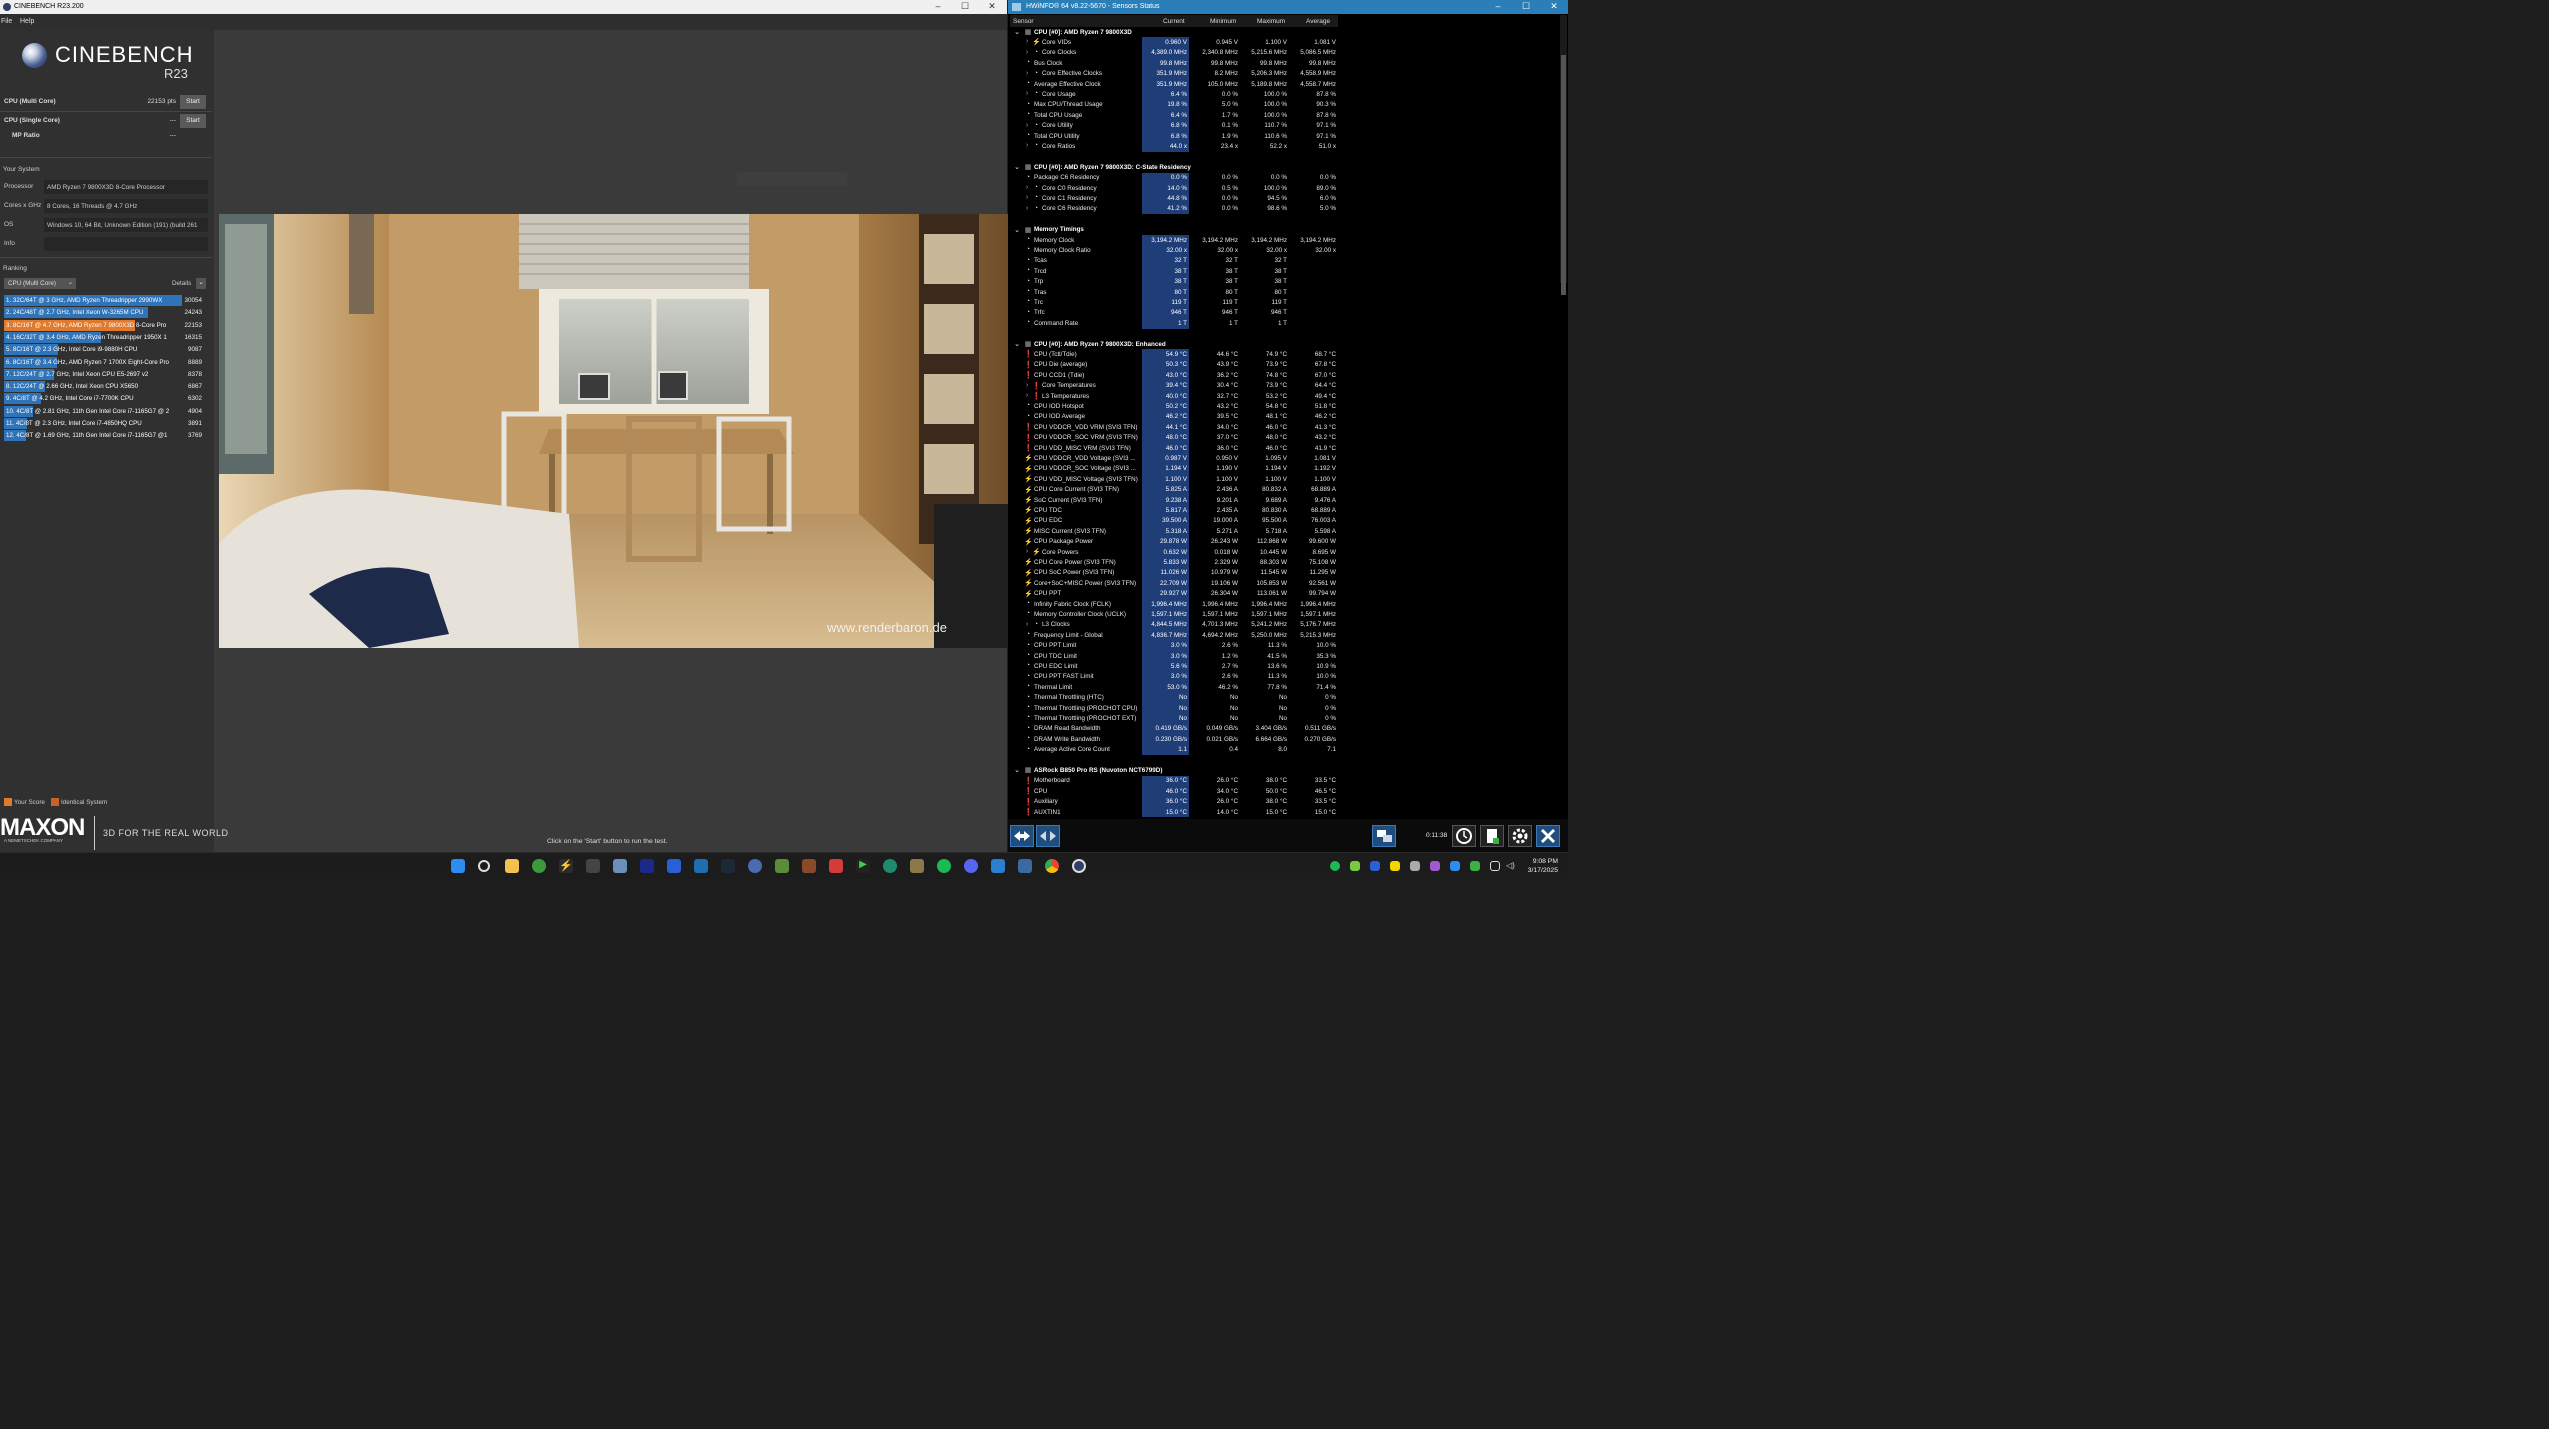  Describe the element at coordinates (1048, 836) in the screenshot. I see `collapse-arrows-icon` at that location.